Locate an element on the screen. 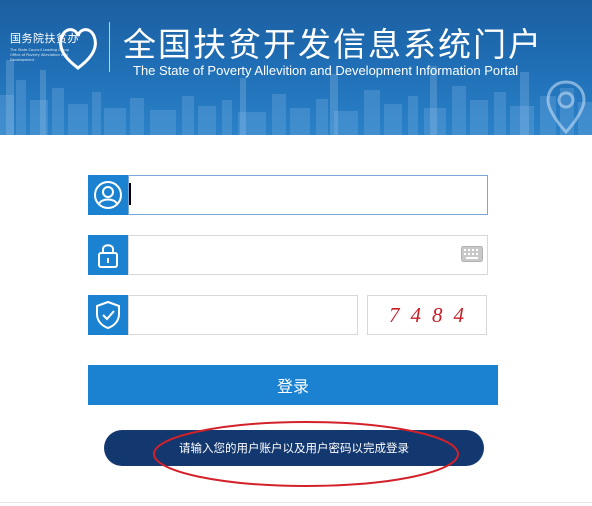  heart-logo-icon is located at coordinates (78, 49).